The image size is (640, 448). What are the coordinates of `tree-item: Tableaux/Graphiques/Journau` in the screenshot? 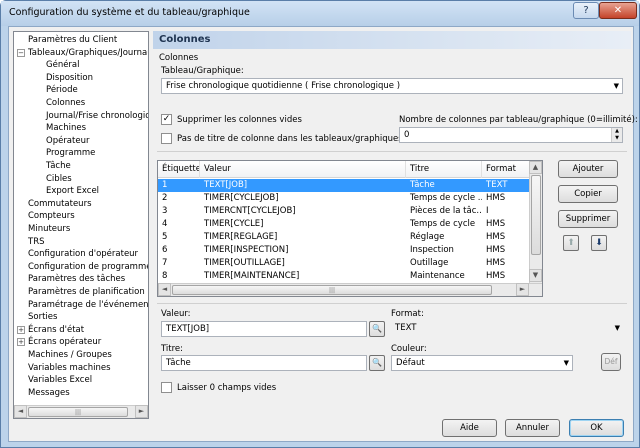 It's located at (88, 53).